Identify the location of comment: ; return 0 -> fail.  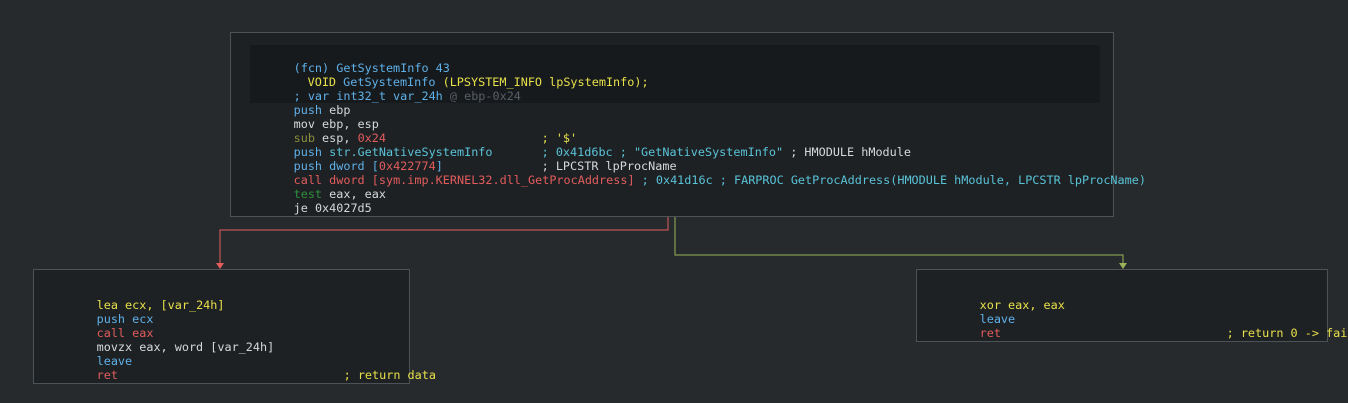
(1287, 333).